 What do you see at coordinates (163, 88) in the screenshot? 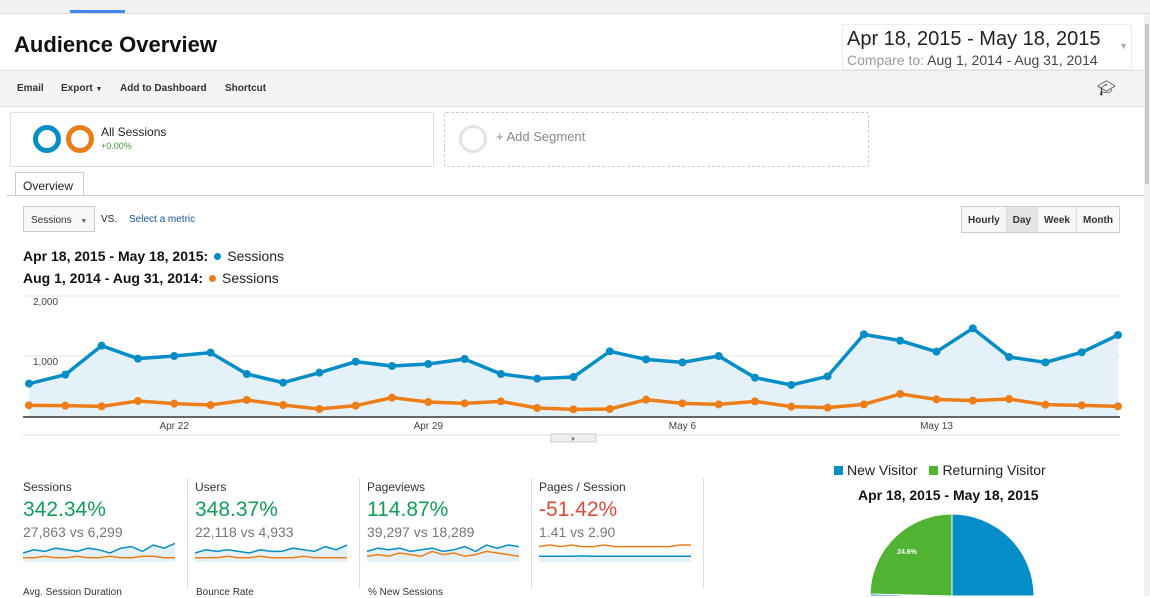
I see `add-to-dashboard-button: Add to Dashboard` at bounding box center [163, 88].